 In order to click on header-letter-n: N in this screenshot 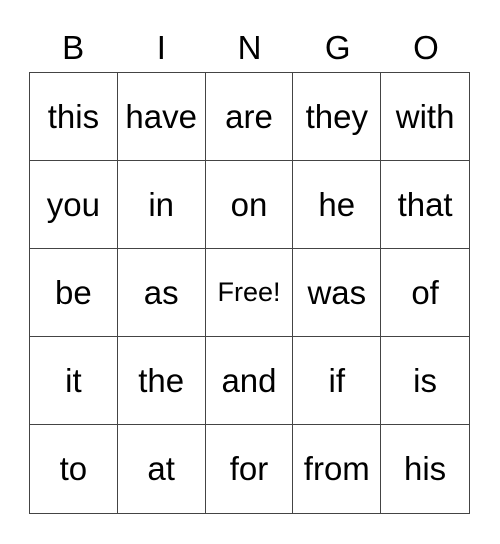, I will do `click(249, 47)`.